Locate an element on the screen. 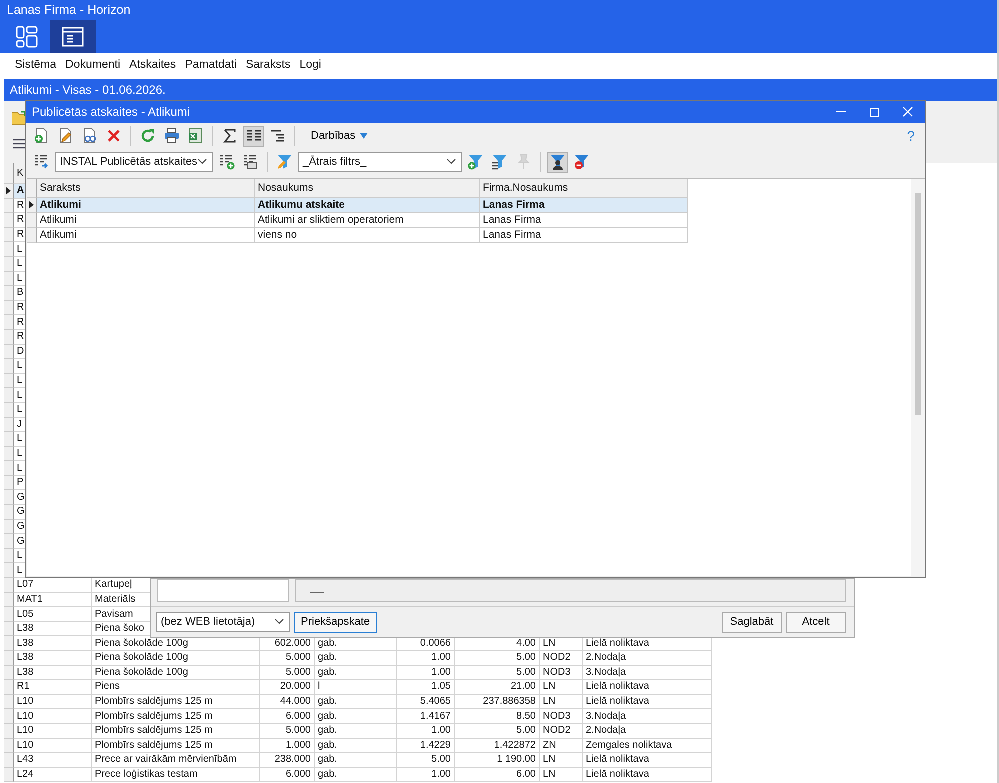 The image size is (999, 783). table-cell: L38 is located at coordinates (25, 628).